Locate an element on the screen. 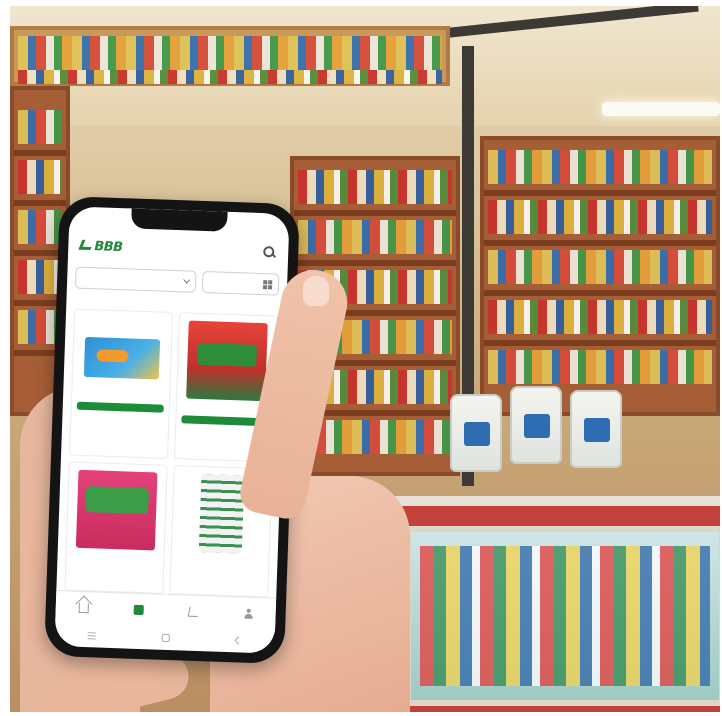 The width and height of the screenshot is (722, 716). shelf-right is located at coordinates (600, 276).